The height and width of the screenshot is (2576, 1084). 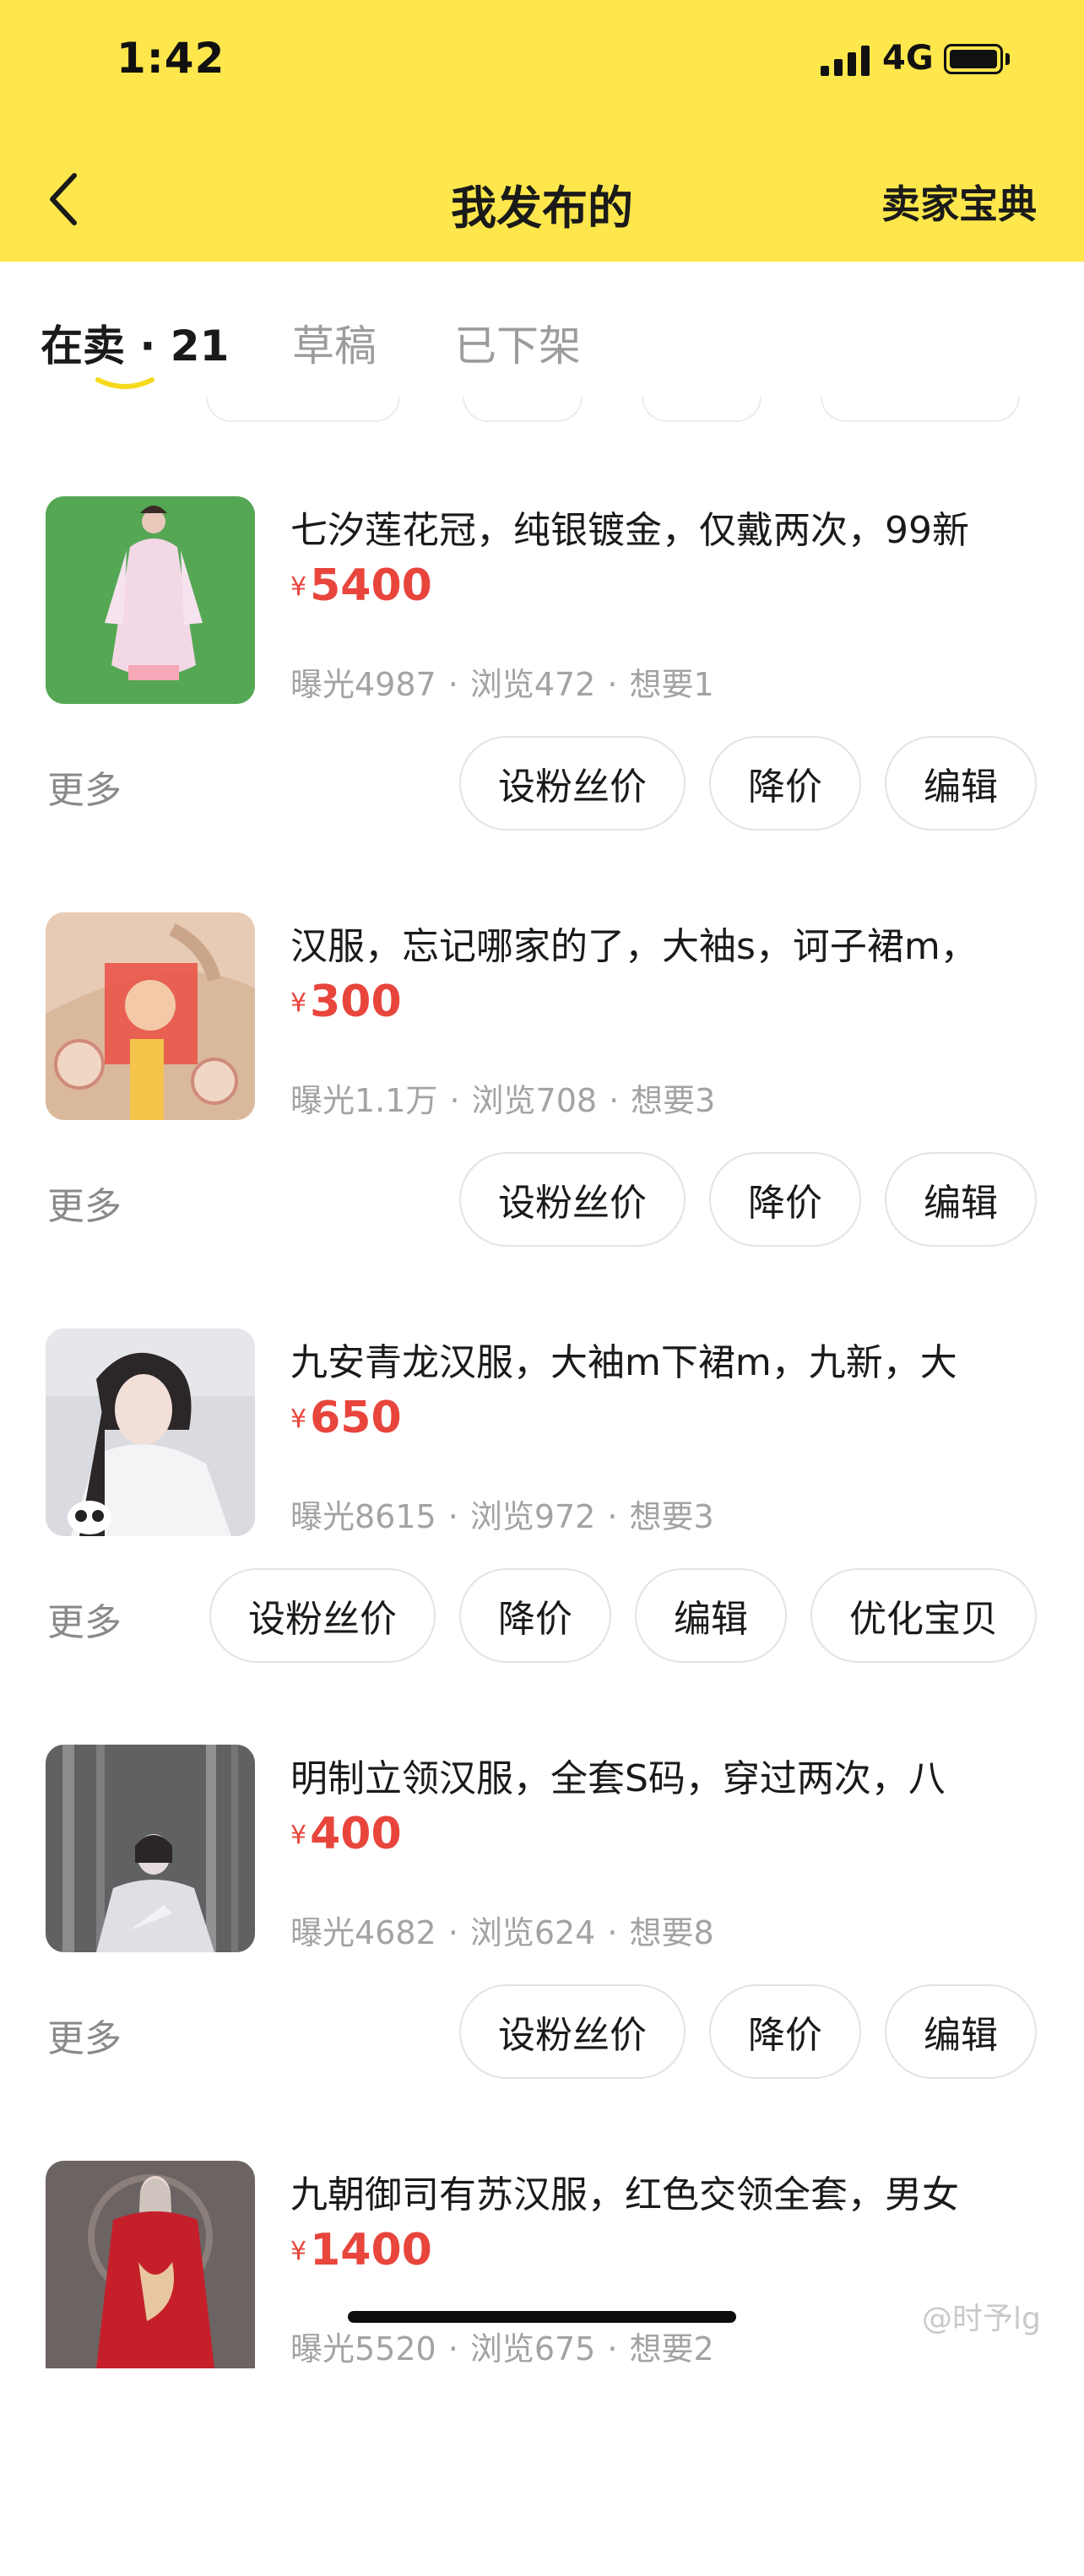 I want to click on item-title: 九安青龙汉服，大袖m下裙m，九新，大, so click(x=623, y=1362).